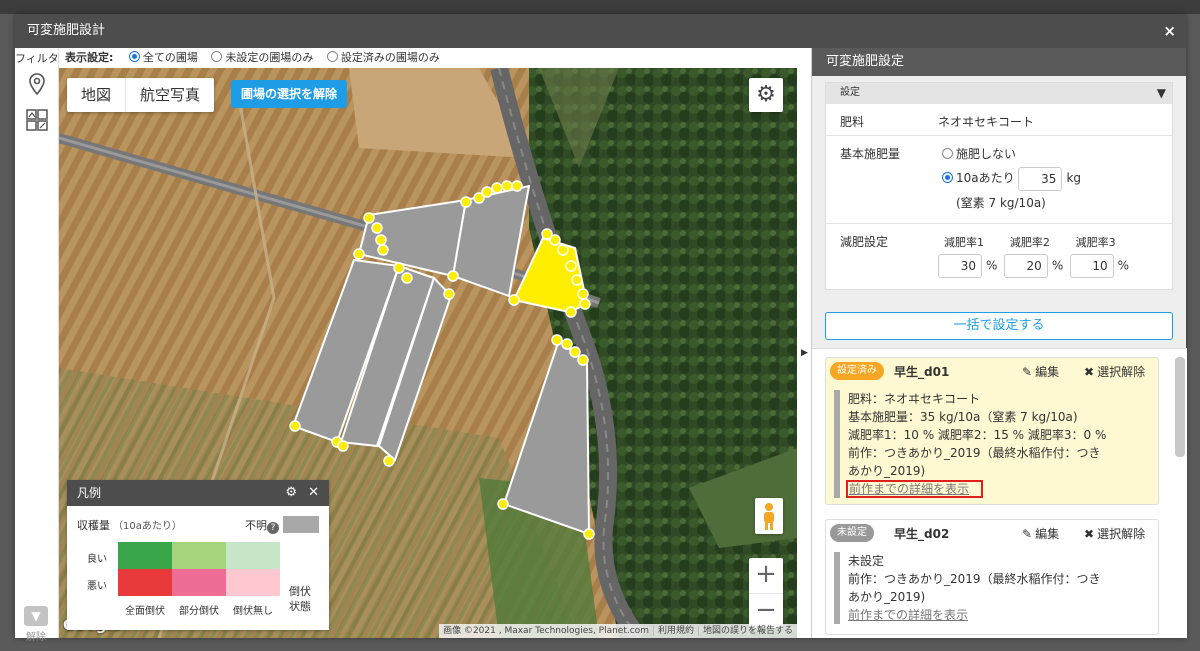  I want to click on tab-aerial: 航空写真, so click(169, 95).